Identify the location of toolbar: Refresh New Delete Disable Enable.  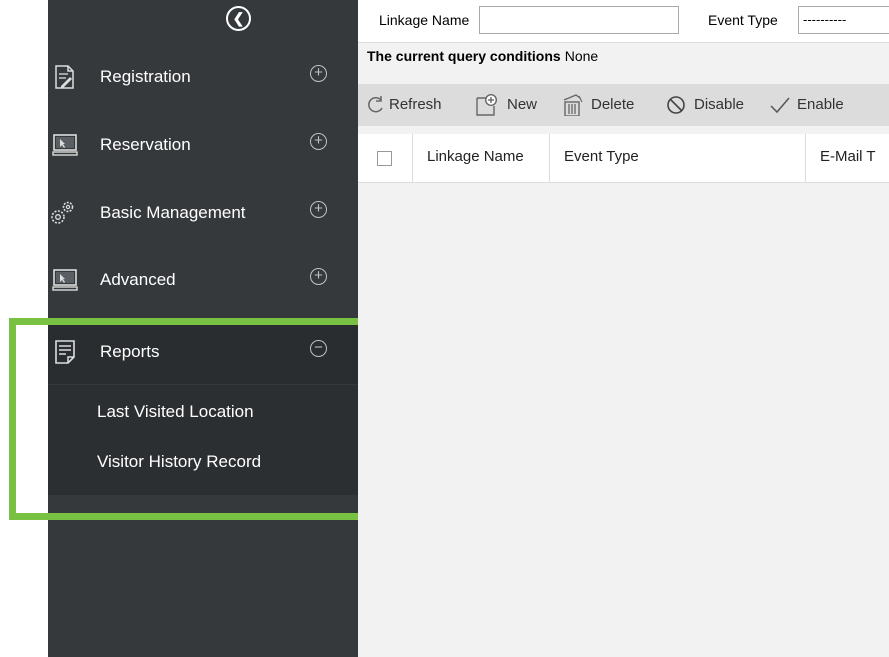
(623, 105).